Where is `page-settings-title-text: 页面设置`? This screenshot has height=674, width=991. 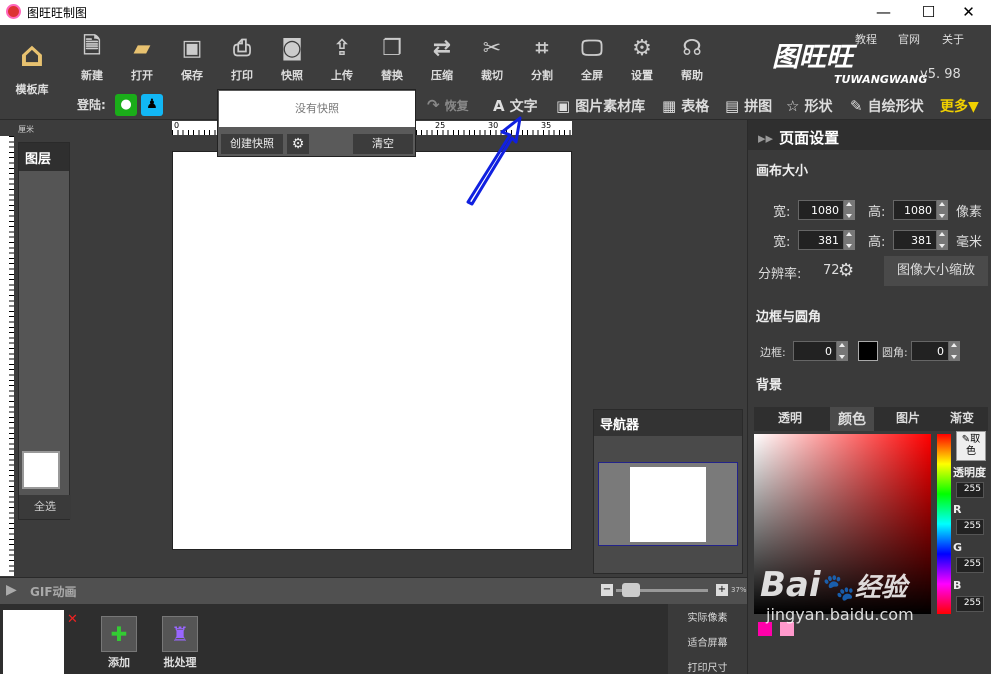 page-settings-title-text: 页面设置 is located at coordinates (809, 138).